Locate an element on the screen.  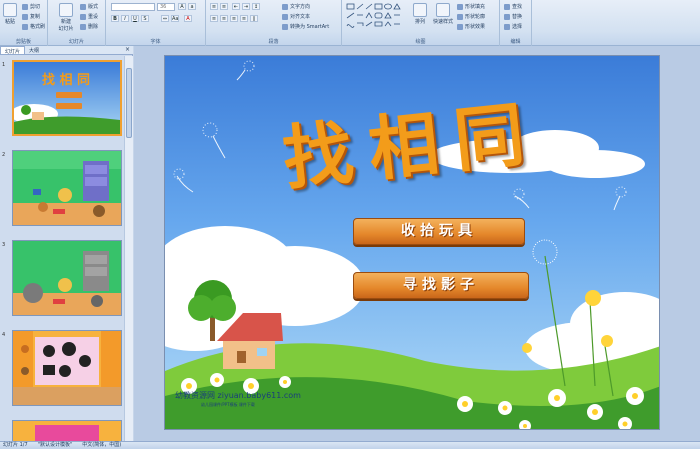
text-direction-icon is located at coordinates (285, 6).